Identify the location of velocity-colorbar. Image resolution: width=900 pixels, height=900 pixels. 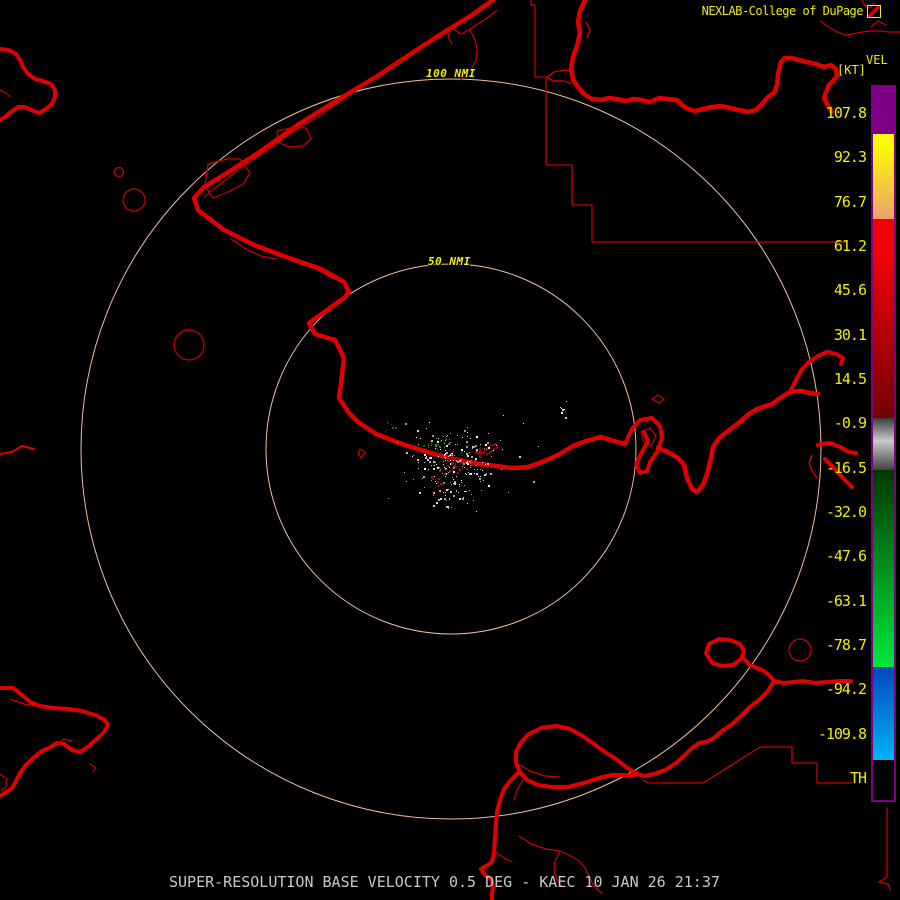
(883, 443).